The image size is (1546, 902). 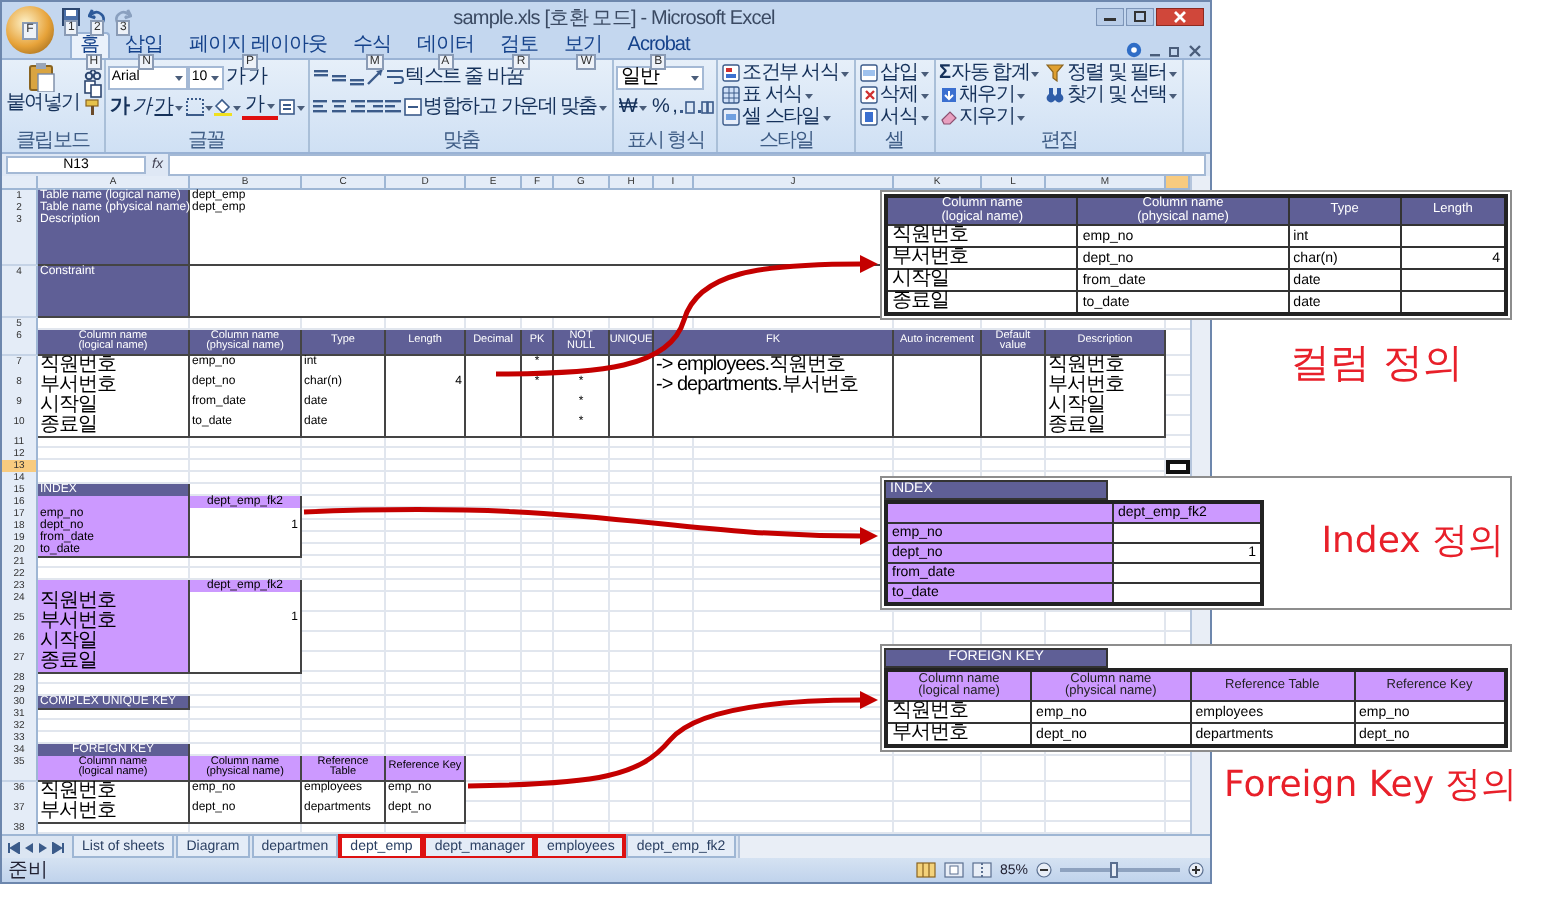 I want to click on toolbar-button: %, so click(x=660, y=107).